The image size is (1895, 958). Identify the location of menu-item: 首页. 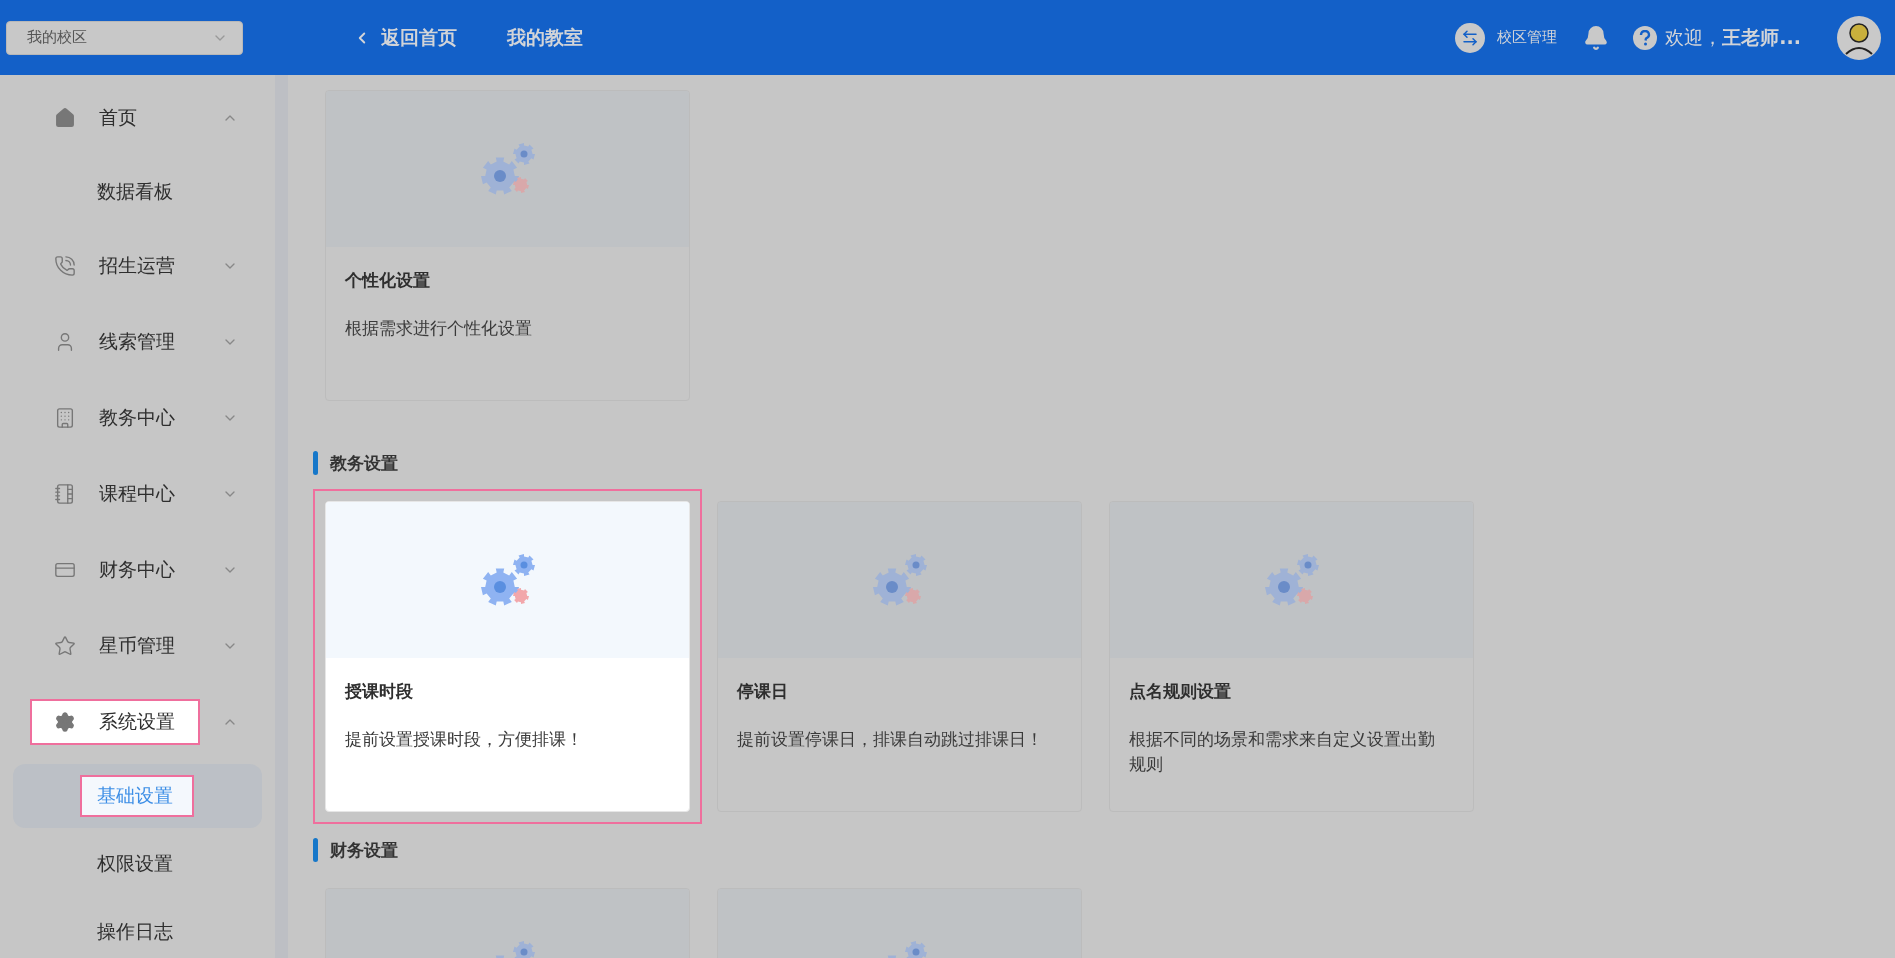
(118, 118).